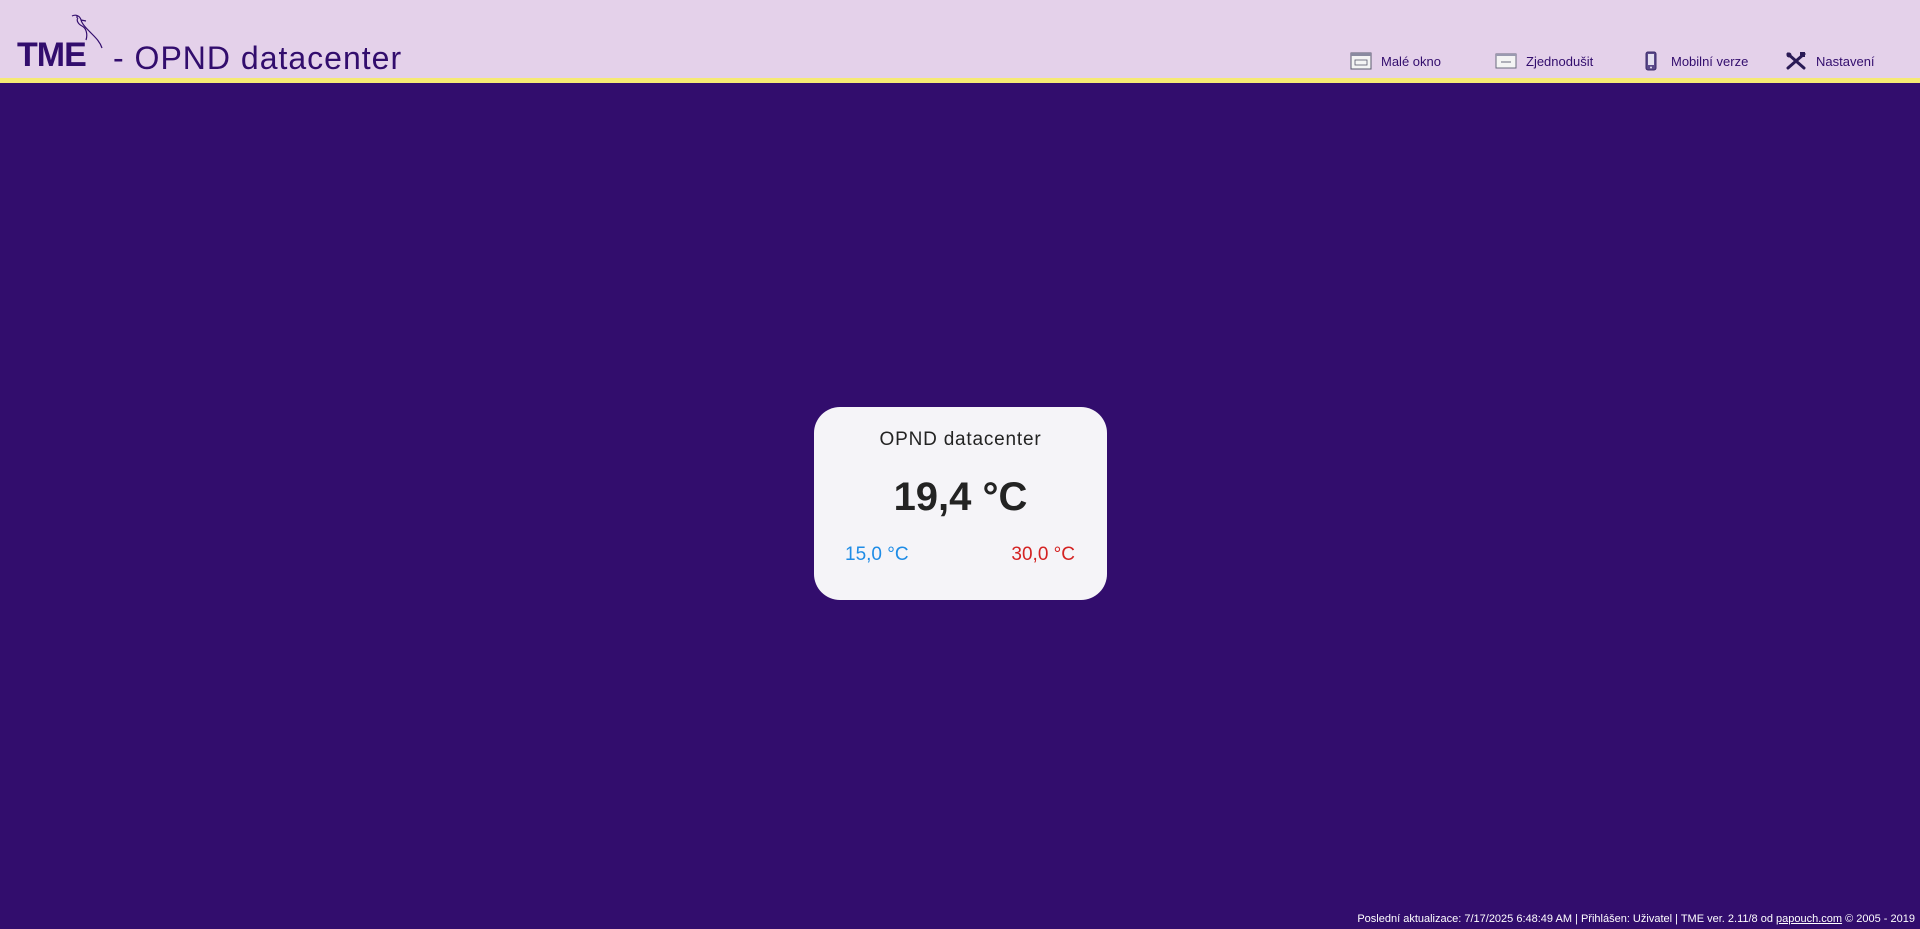  I want to click on nav-small-window: Malé okno, so click(1395, 61).